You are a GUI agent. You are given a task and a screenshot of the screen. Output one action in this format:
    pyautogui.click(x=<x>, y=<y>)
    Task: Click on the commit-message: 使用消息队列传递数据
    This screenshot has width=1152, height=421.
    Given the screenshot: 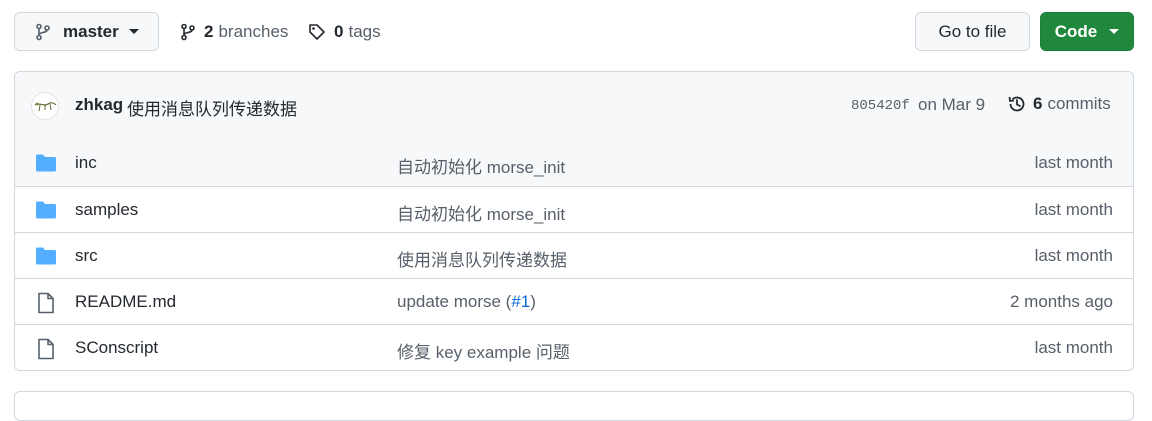 What is the action you would take?
    pyautogui.click(x=212, y=107)
    